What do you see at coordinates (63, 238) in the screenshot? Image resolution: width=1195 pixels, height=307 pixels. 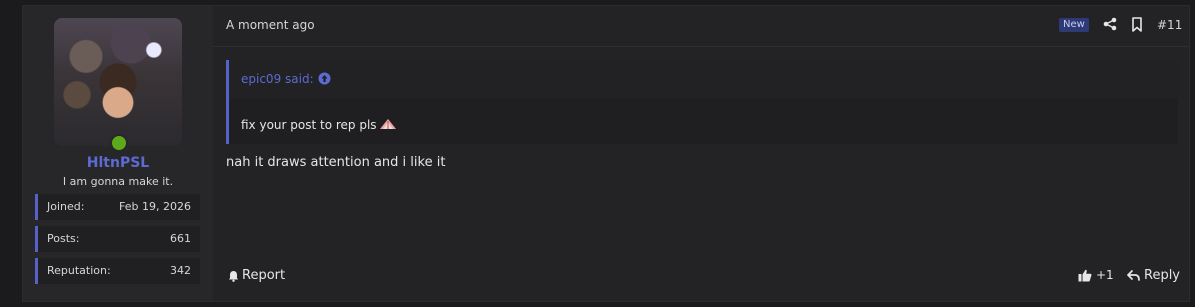 I see `stat-label: Posts:` at bounding box center [63, 238].